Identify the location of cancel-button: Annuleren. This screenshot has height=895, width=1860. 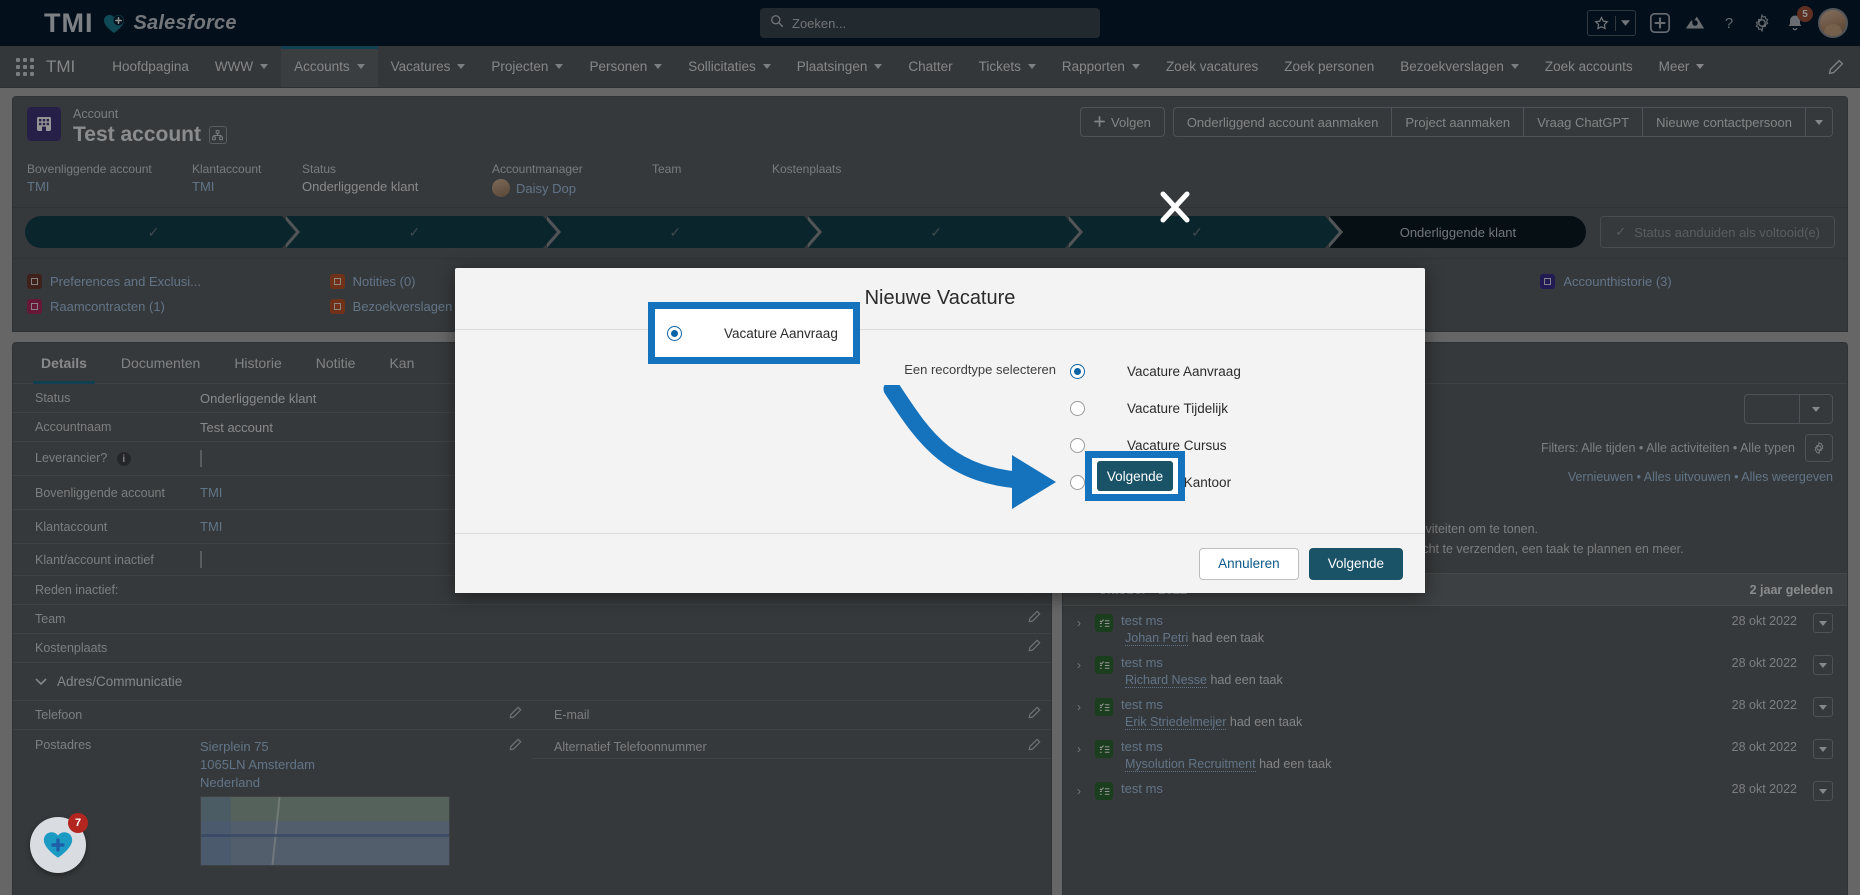
(1249, 563).